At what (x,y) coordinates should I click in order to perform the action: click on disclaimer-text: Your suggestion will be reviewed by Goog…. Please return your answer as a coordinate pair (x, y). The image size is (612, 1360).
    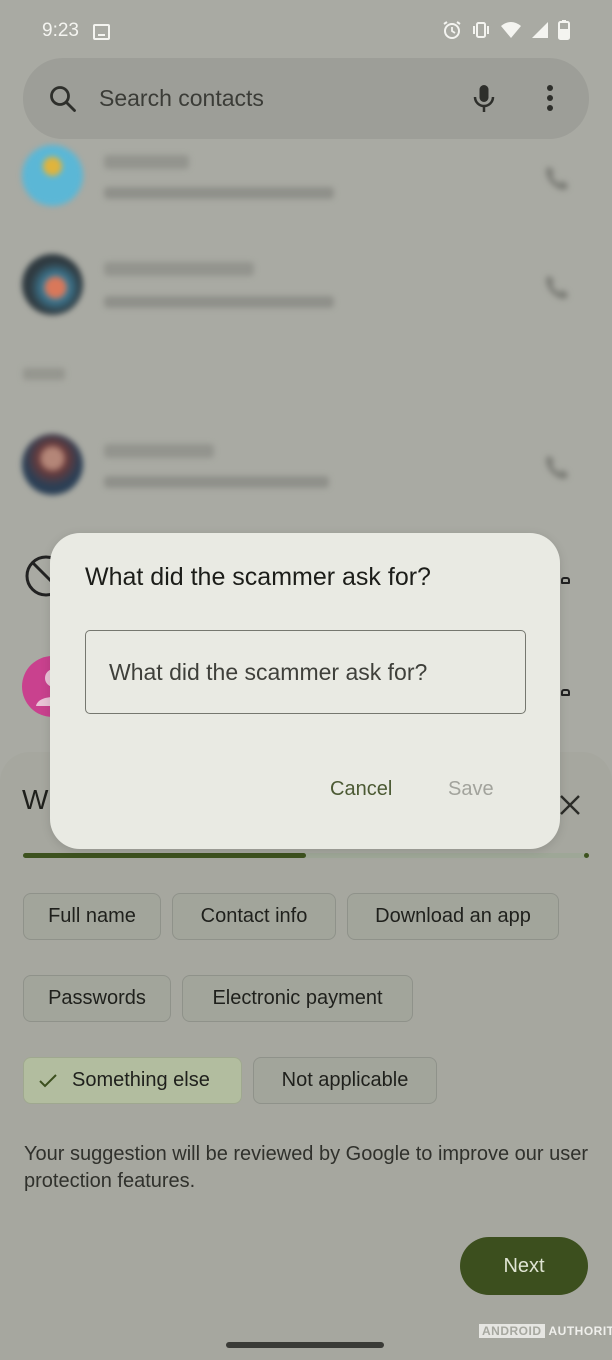
    Looking at the image, I should click on (306, 1167).